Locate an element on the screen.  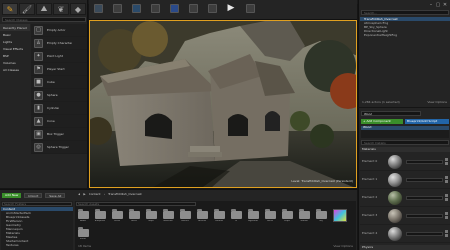
folder-item: UI is located at coordinates (236, 215).